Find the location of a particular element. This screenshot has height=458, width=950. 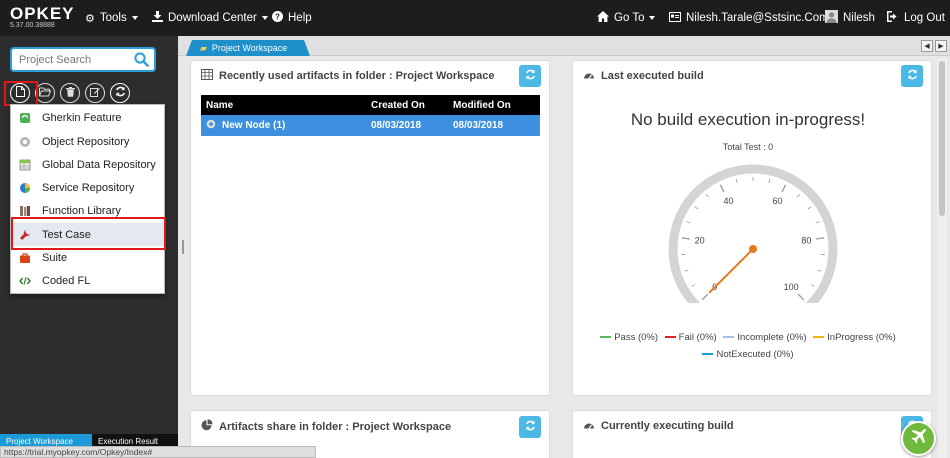

object-repository-icon is located at coordinates (25, 142).